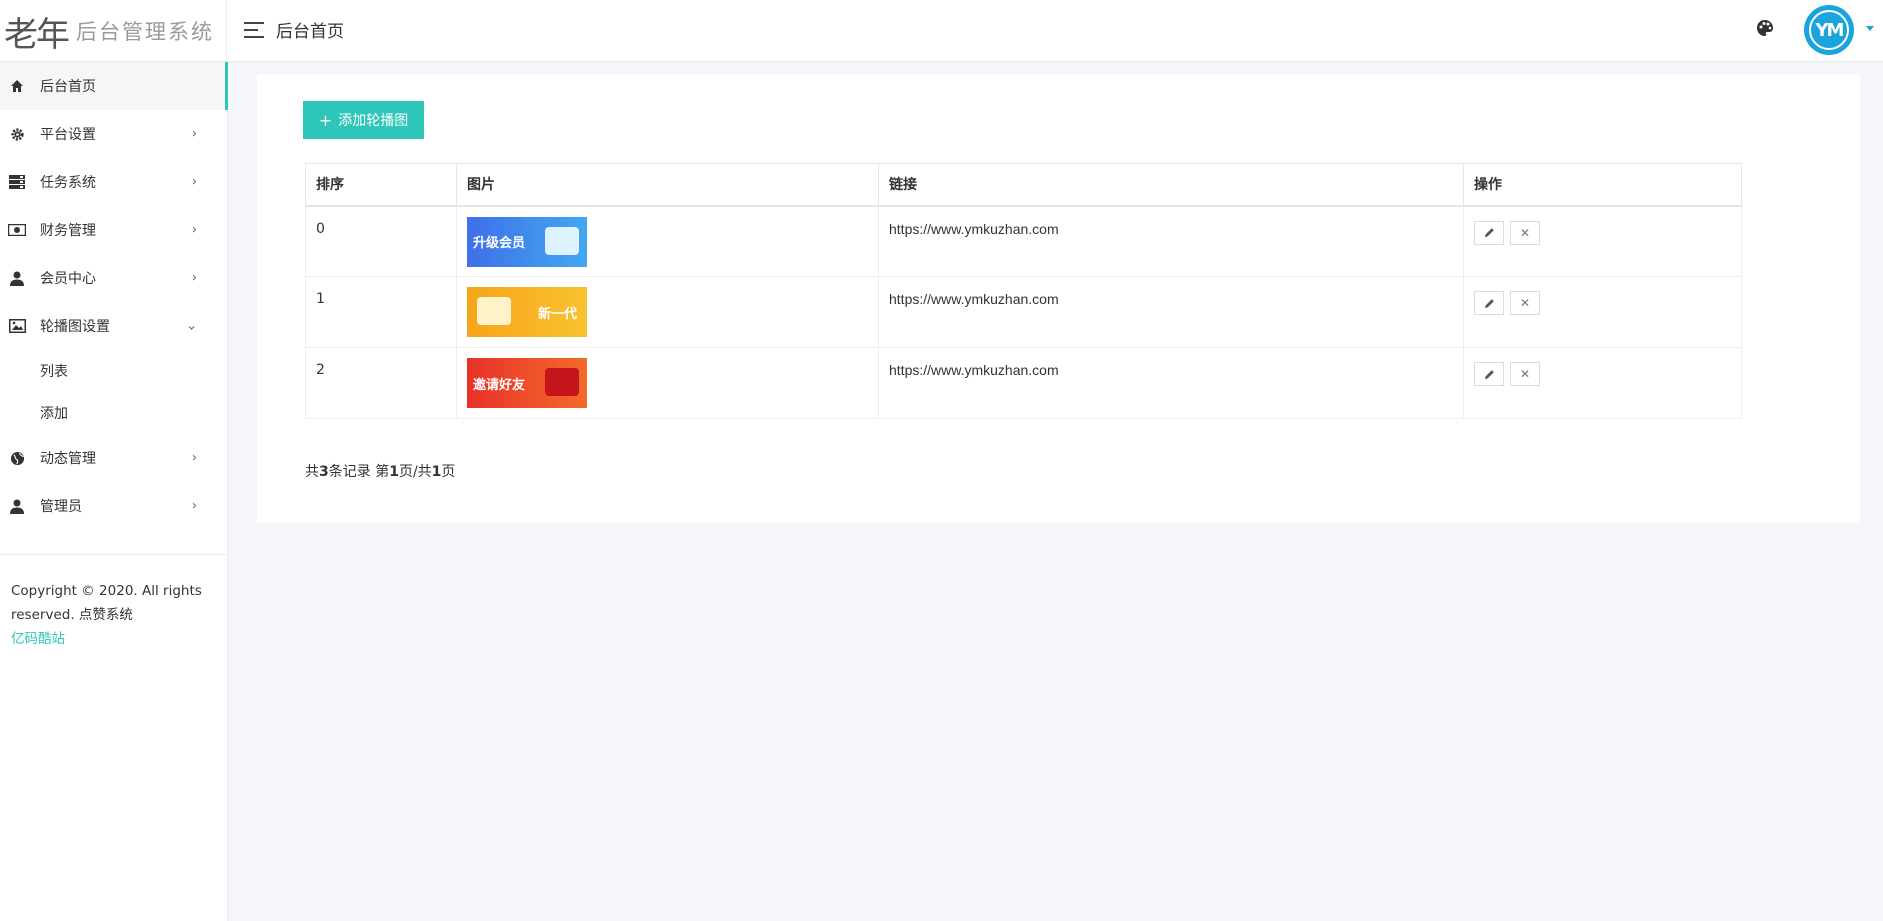 The width and height of the screenshot is (1883, 921). Describe the element at coordinates (145, 32) in the screenshot. I see `logo-text: 后台管理系统` at that location.